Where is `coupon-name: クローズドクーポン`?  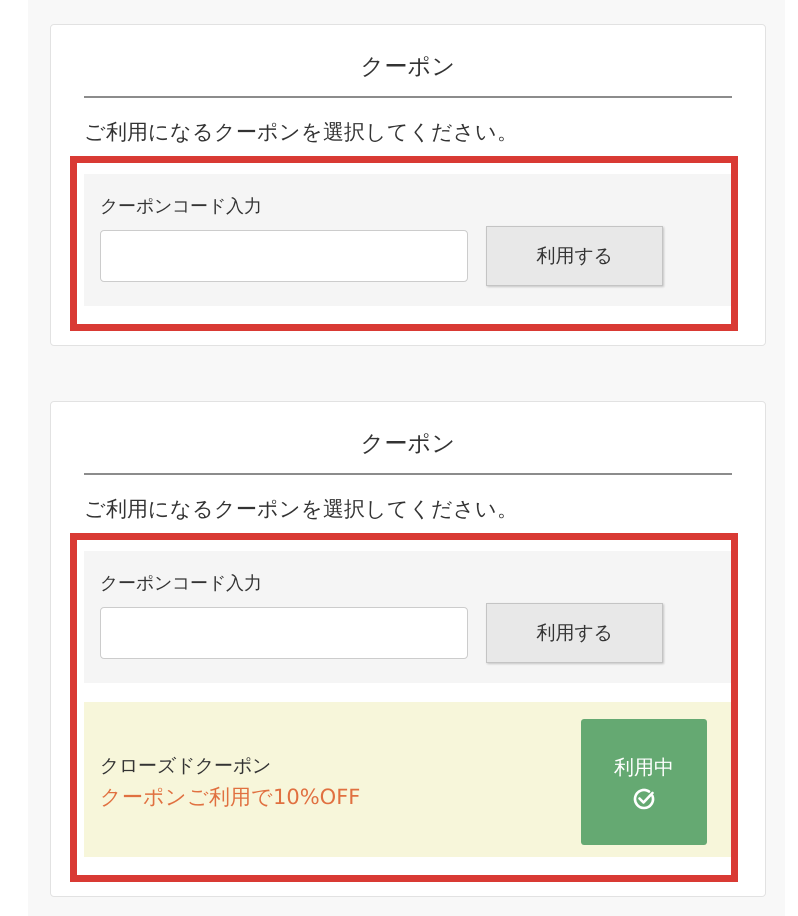 coupon-name: クローズドクーポン is located at coordinates (186, 766).